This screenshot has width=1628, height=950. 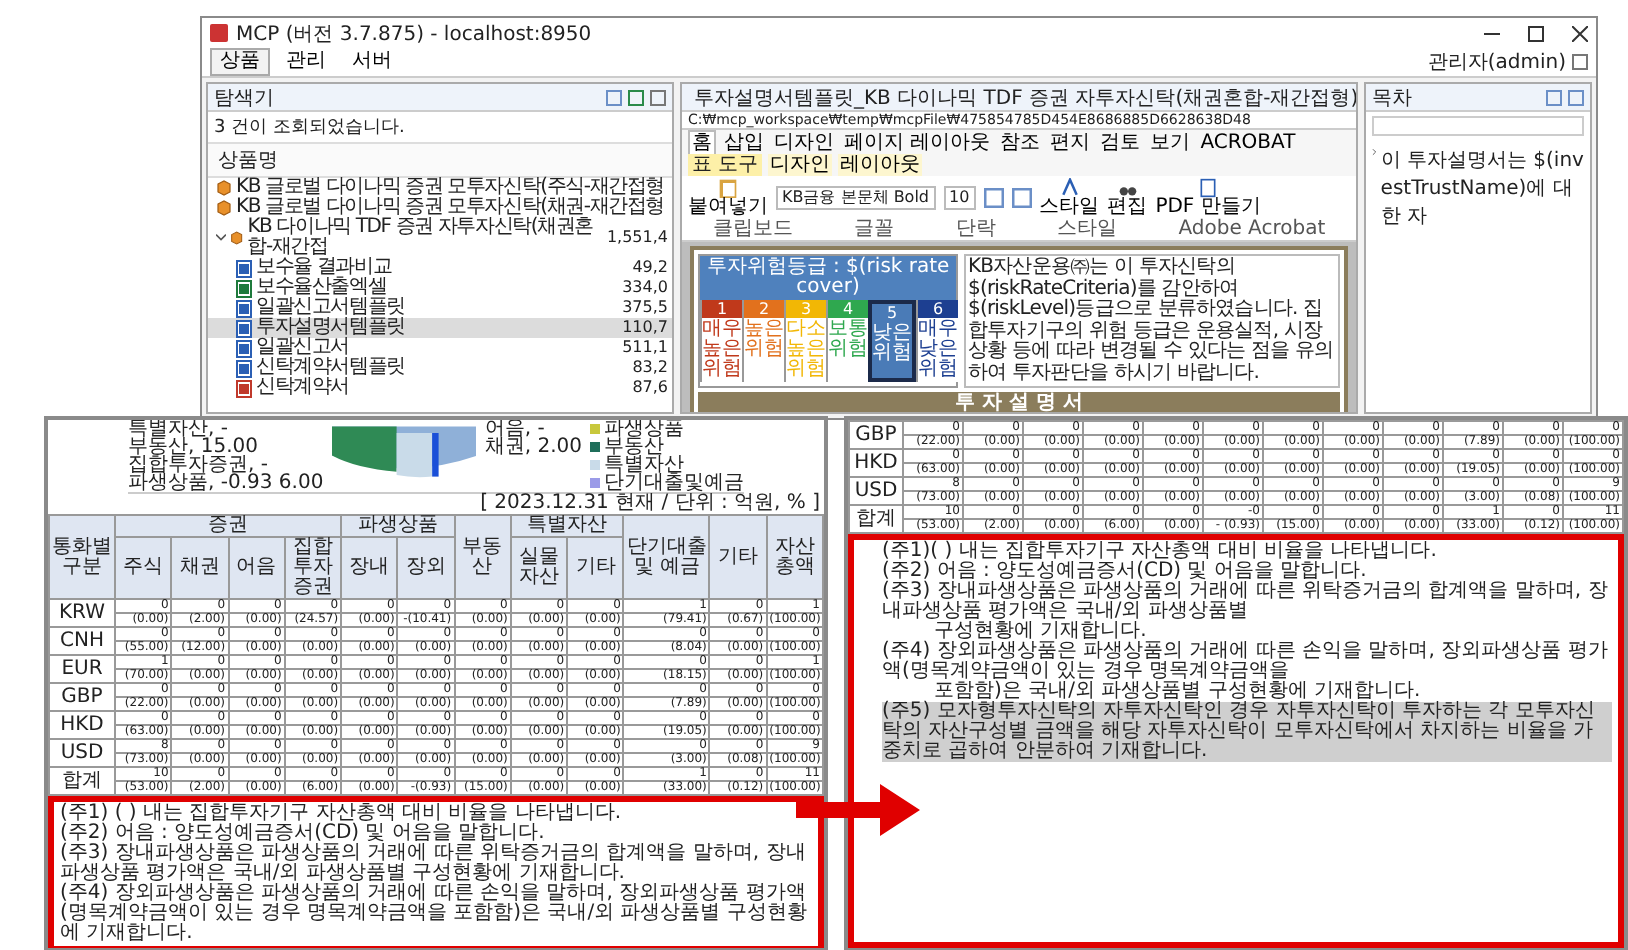 I want to click on footnote: (주3) 장내파생상품은 파생상품의 거래에 따른 위탁증거금의 합계액을 말하며, 장내파생상품 평가액은 국내/외 파생상품별, so click(x=1246, y=602).